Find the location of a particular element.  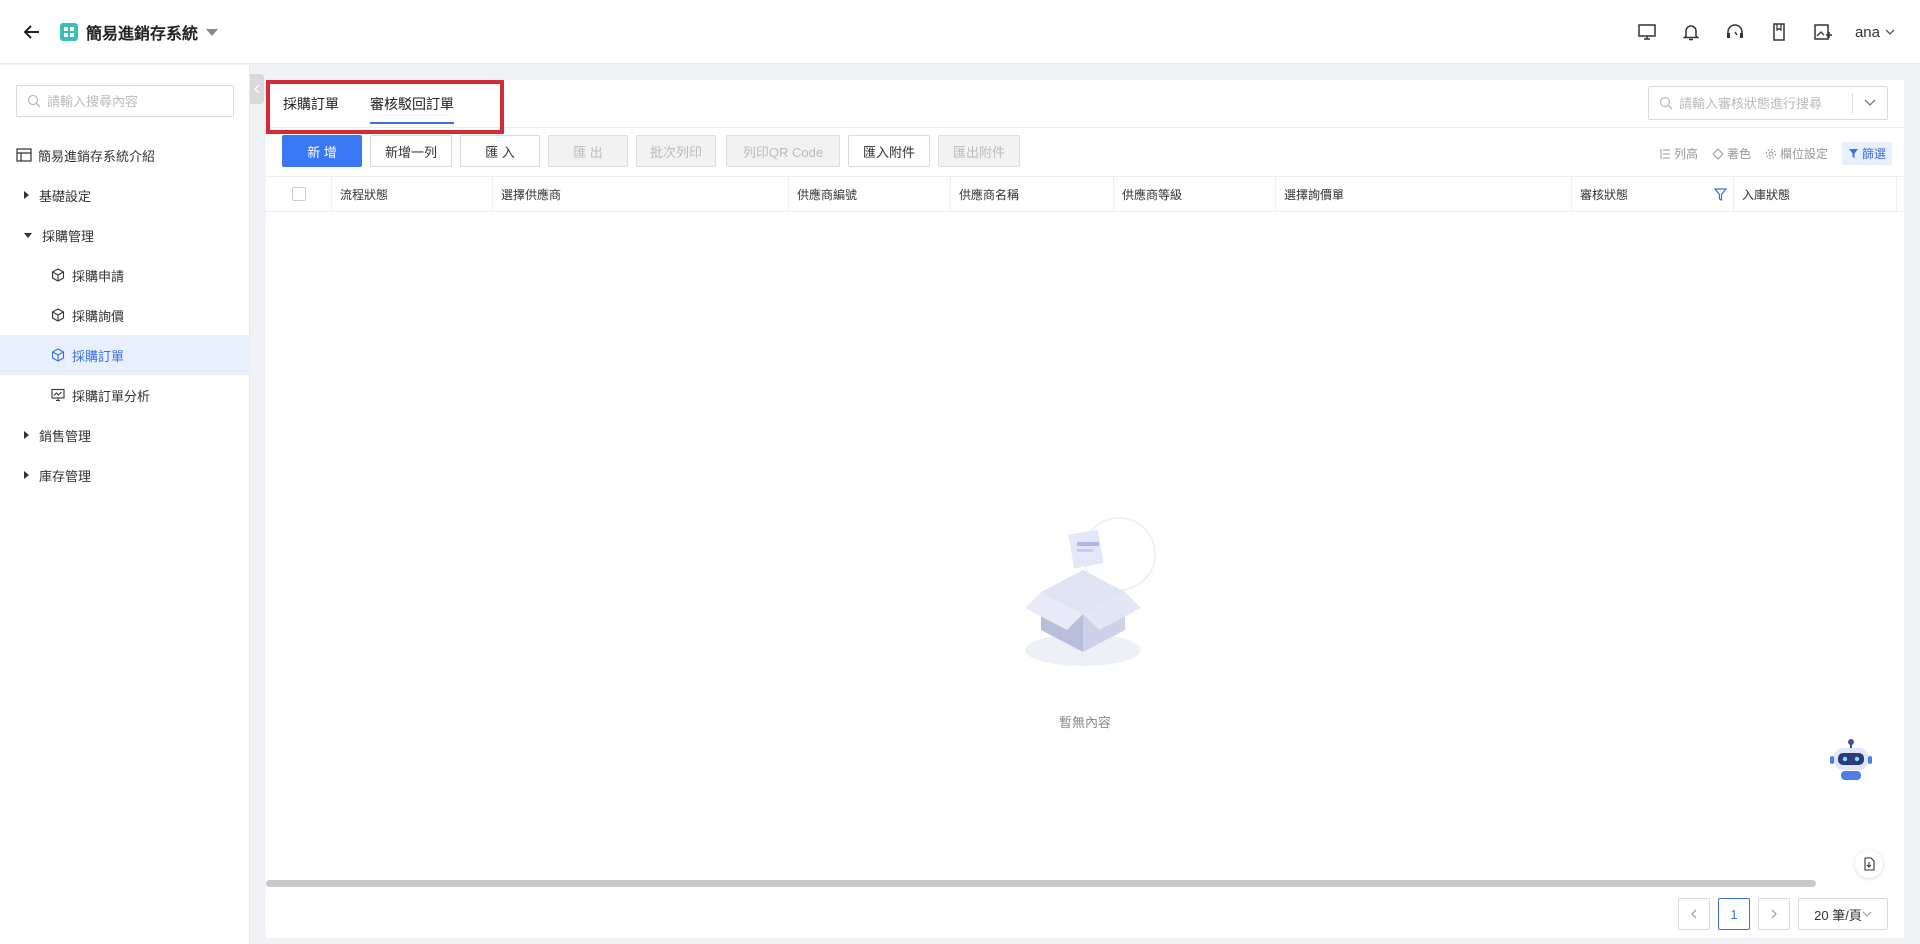

select-all-checkbox is located at coordinates (298, 194).